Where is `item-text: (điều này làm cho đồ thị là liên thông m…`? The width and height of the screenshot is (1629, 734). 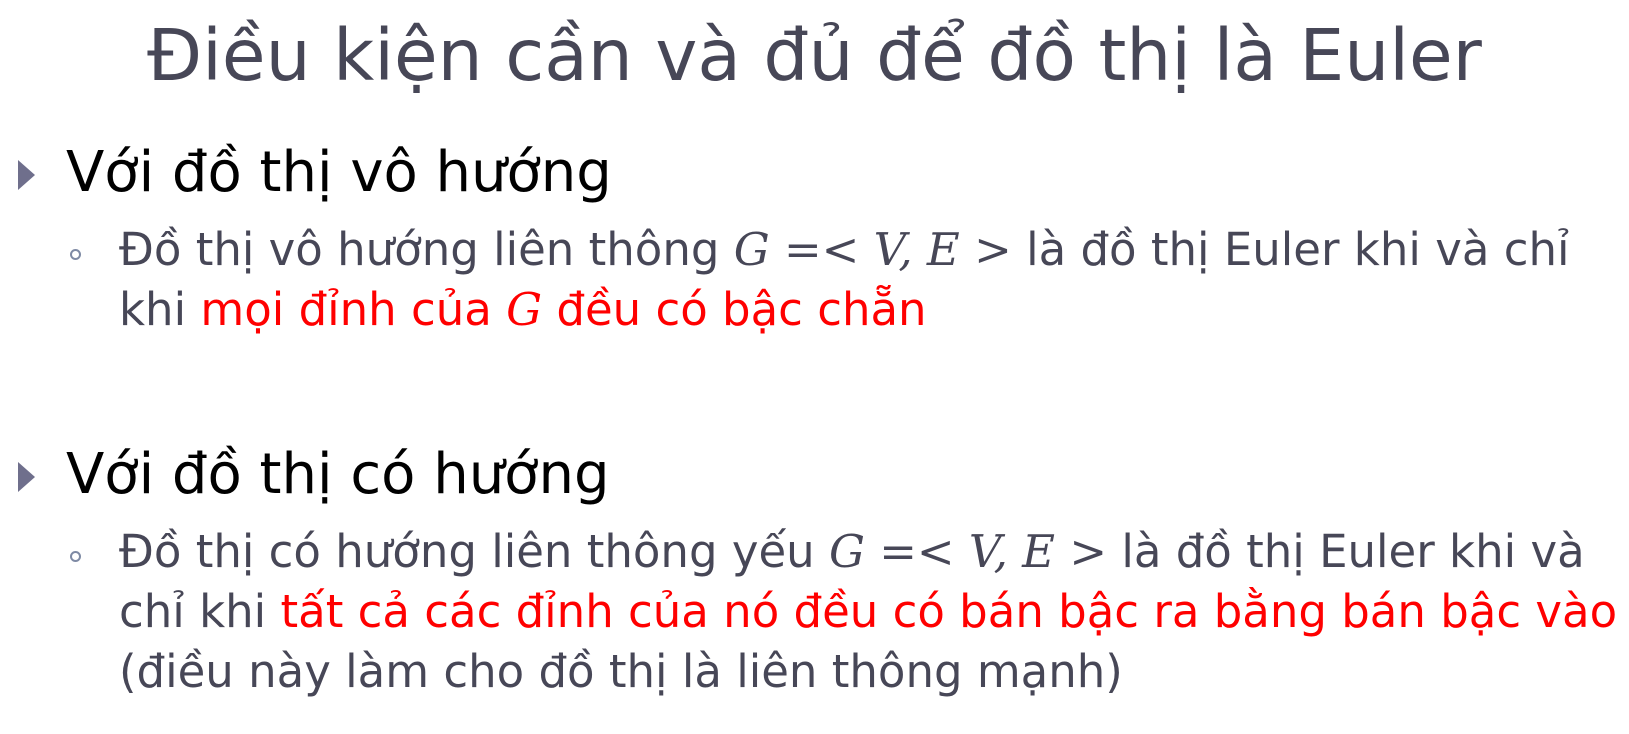
item-text: (điều này làm cho đồ thị là liên thông m… is located at coordinates (621, 671).